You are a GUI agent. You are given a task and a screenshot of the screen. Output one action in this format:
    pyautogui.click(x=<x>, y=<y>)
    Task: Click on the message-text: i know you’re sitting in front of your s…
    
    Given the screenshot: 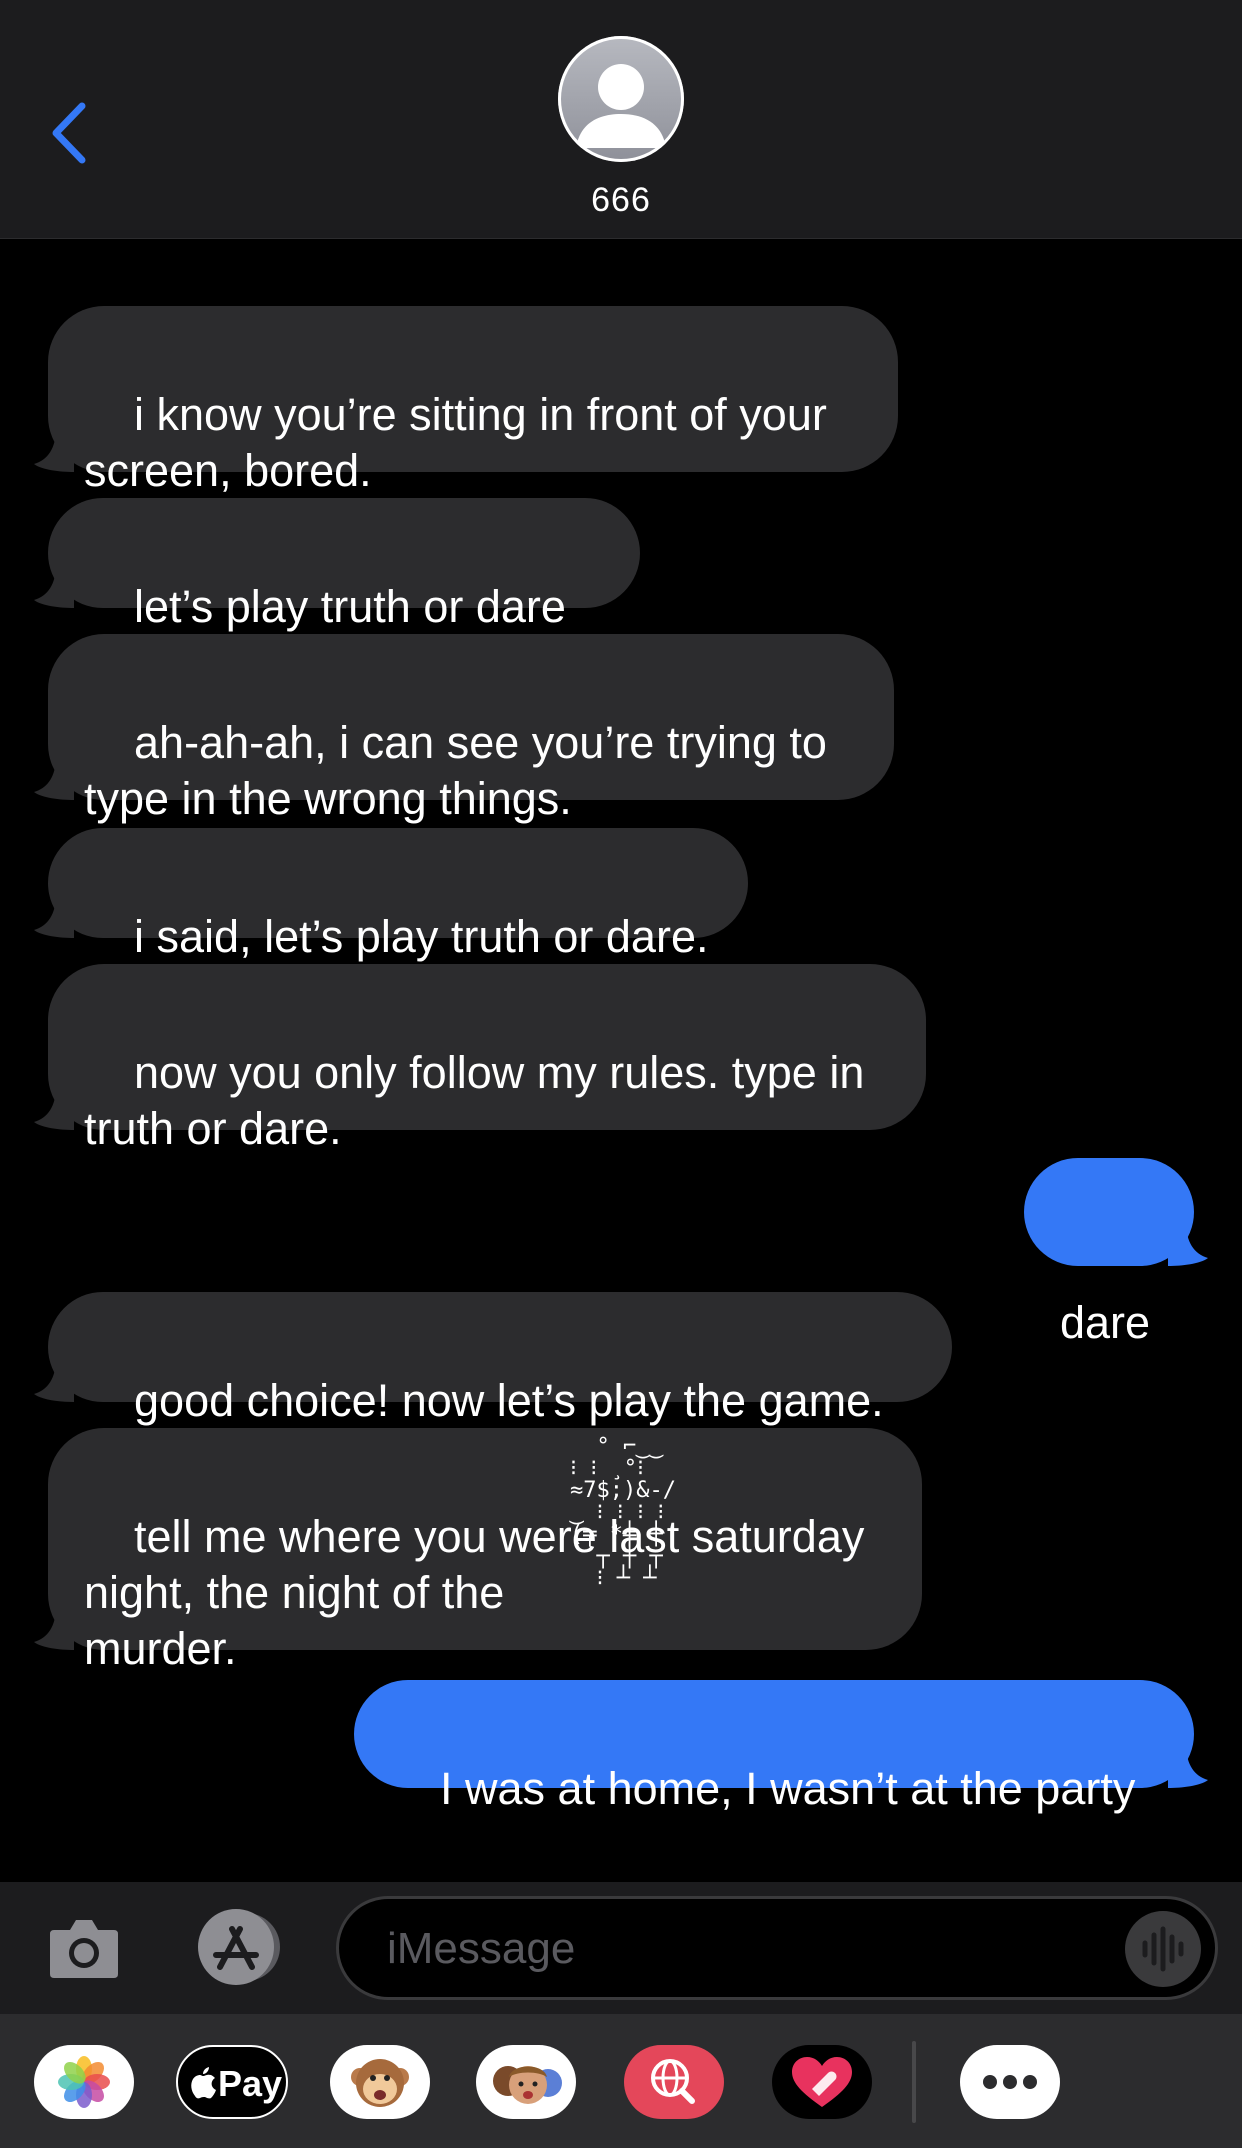 What is the action you would take?
    pyautogui.click(x=455, y=442)
    